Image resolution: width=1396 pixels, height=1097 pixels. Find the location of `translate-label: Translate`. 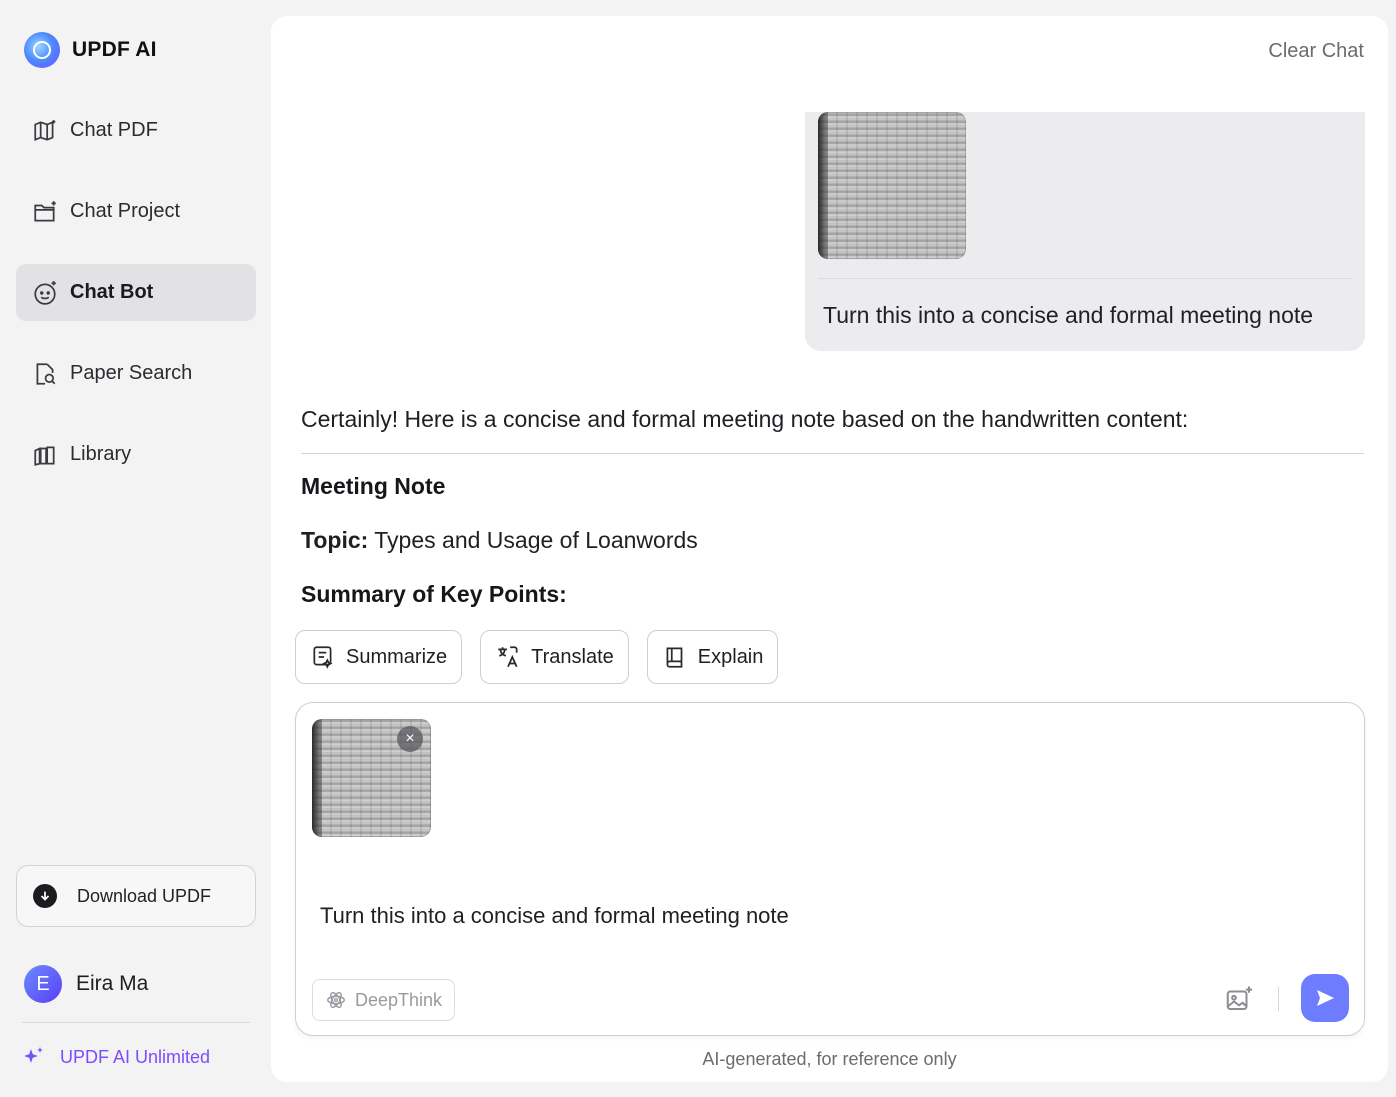

translate-label: Translate is located at coordinates (572, 656).